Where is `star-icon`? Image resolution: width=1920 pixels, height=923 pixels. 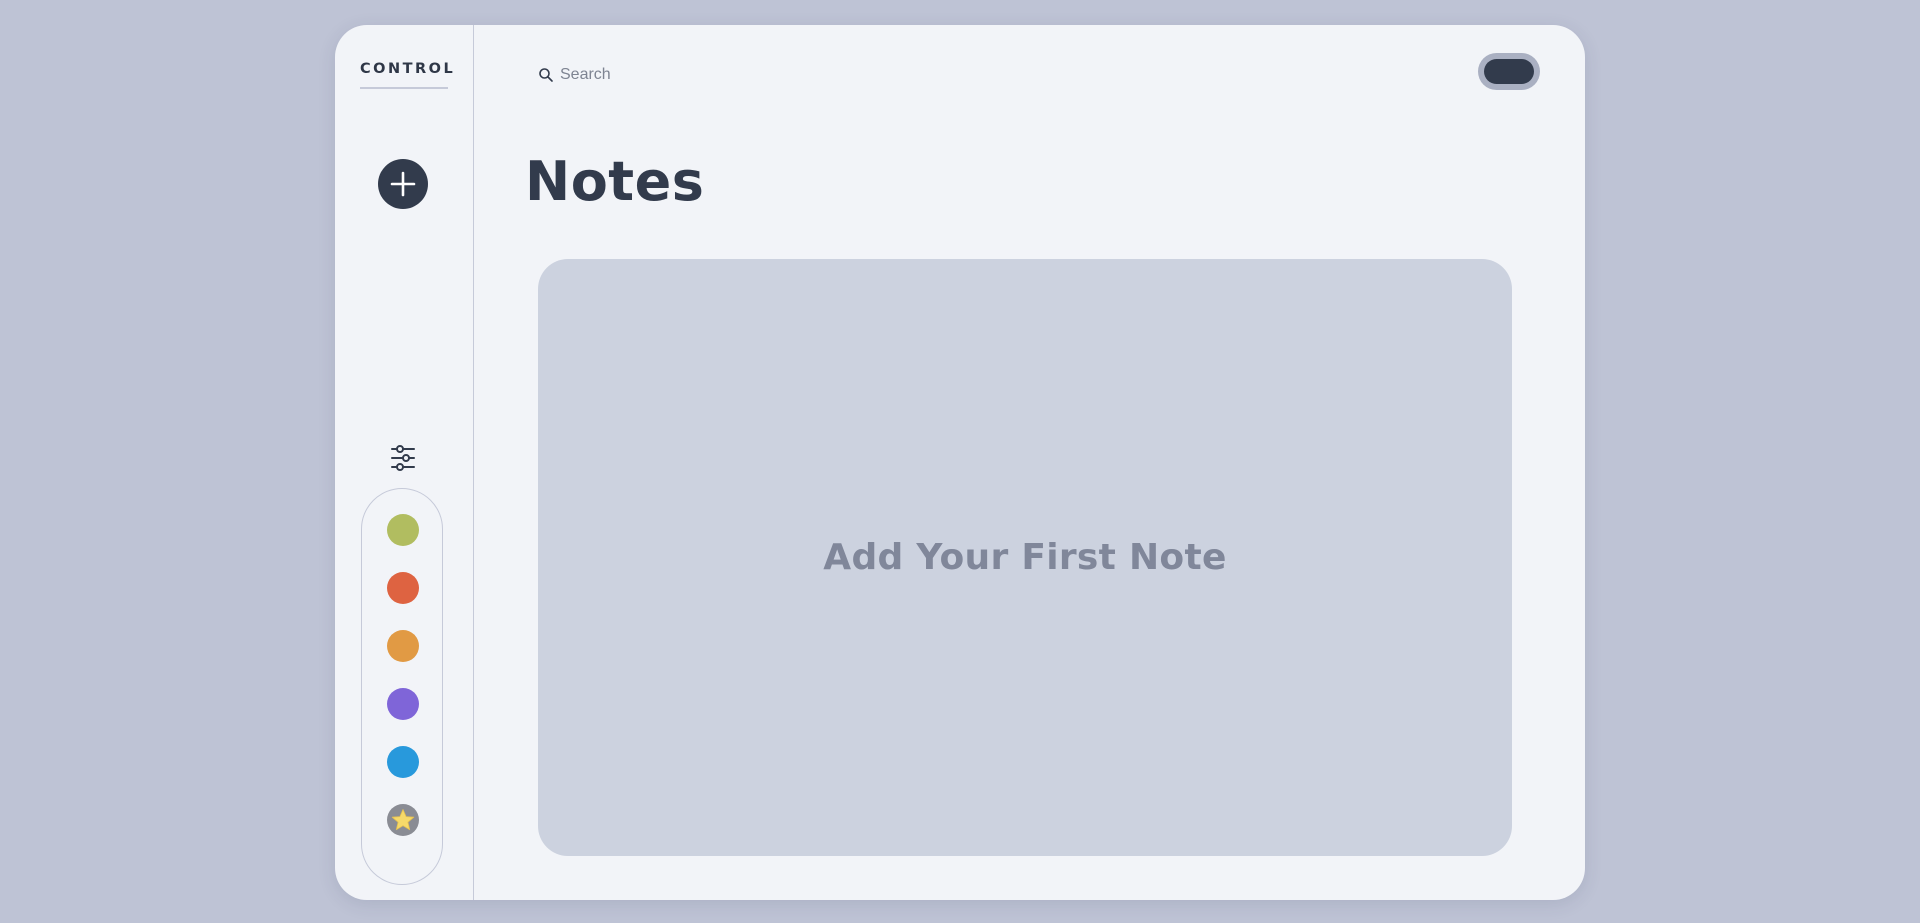
star-icon is located at coordinates (403, 820).